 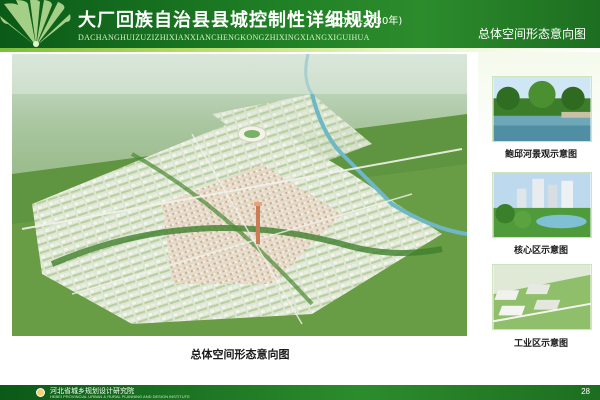 I want to click on palm-leaf-logo-icon, so click(x=35, y=23).